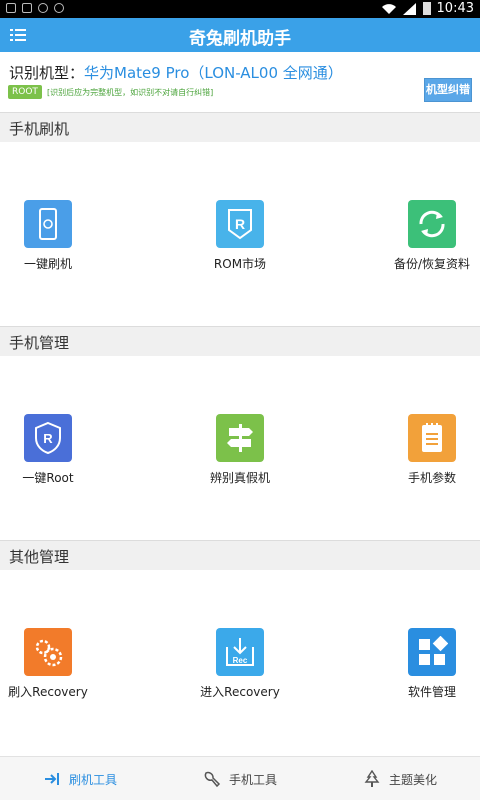 This screenshot has width=480, height=800. Describe the element at coordinates (48, 478) in the screenshot. I see `item-label: 一键Root` at that location.